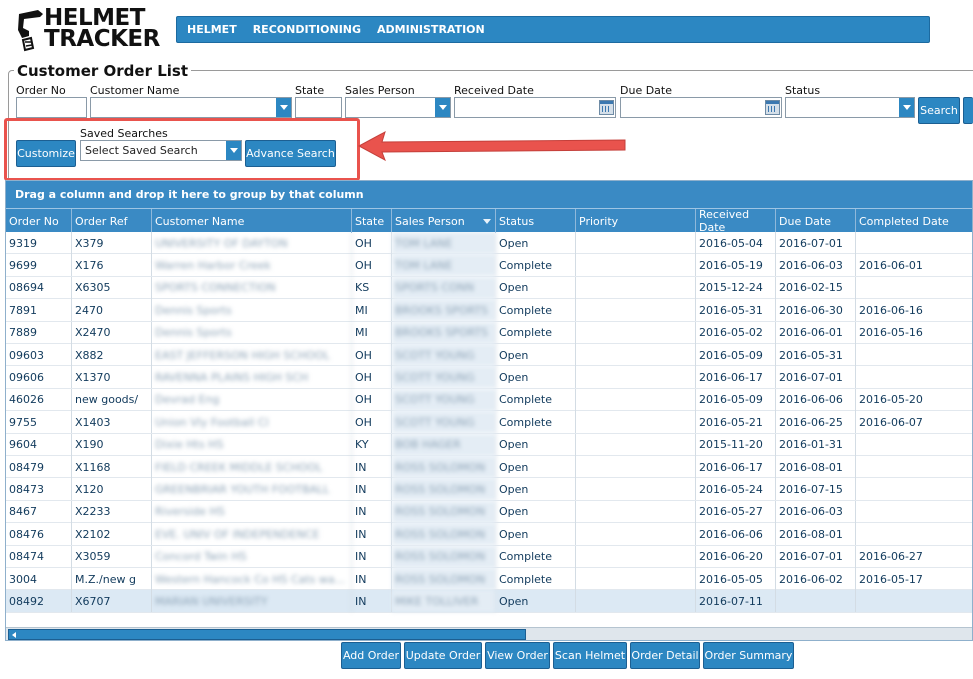  I want to click on cell-received: 2016-05-27, so click(736, 511).